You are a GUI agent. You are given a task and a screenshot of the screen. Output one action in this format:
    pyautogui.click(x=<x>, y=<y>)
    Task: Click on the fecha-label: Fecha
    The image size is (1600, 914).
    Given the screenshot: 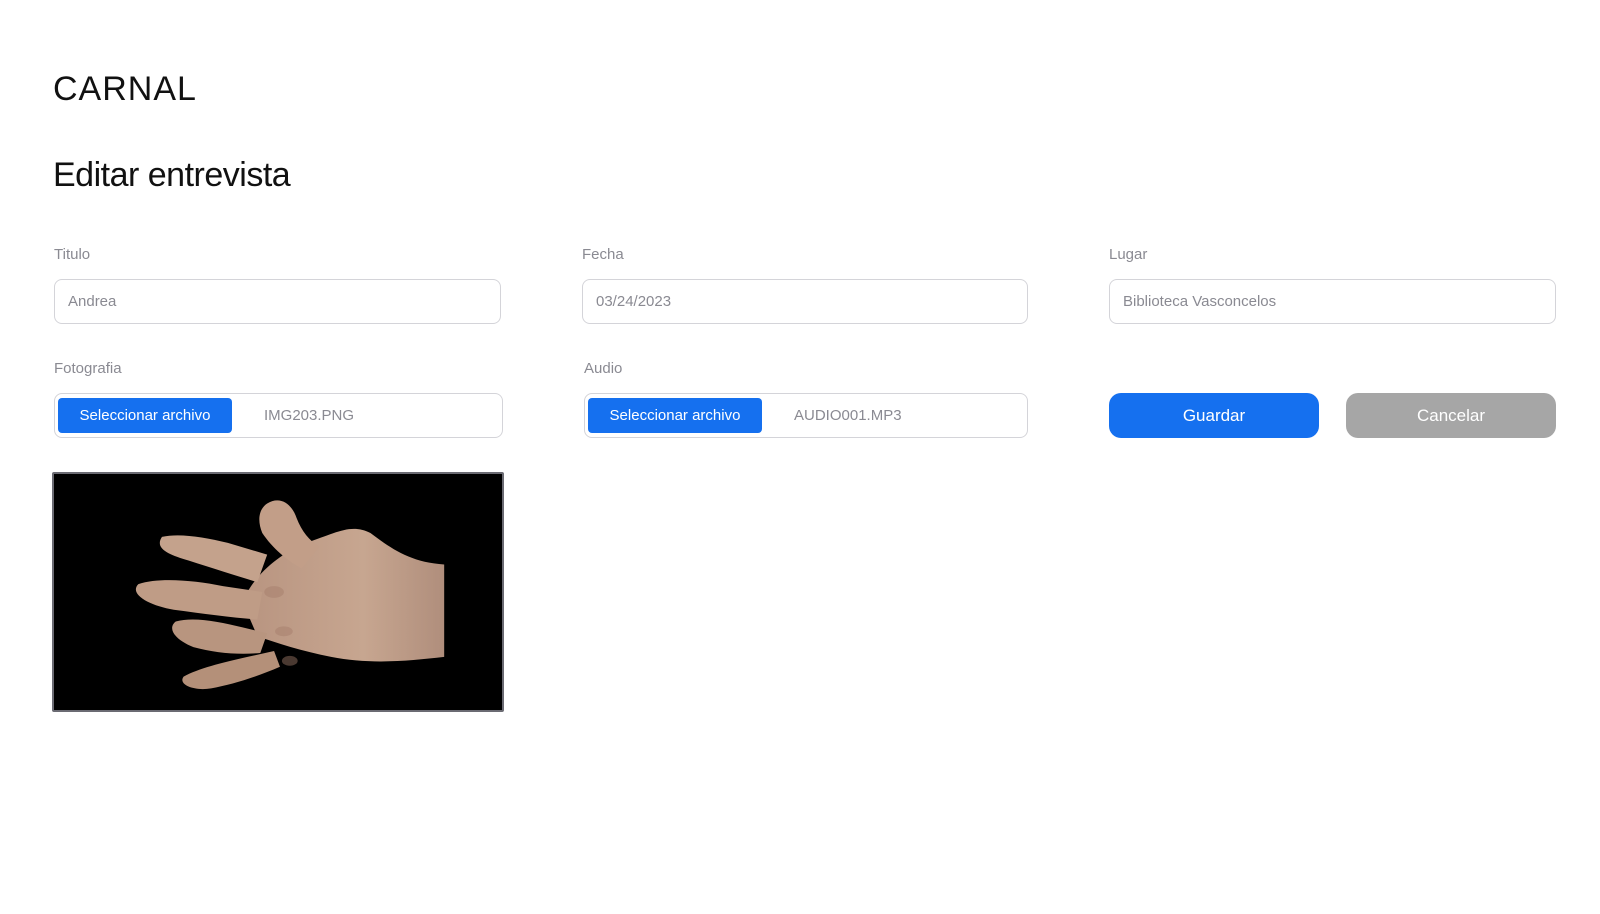 What is the action you would take?
    pyautogui.click(x=603, y=254)
    